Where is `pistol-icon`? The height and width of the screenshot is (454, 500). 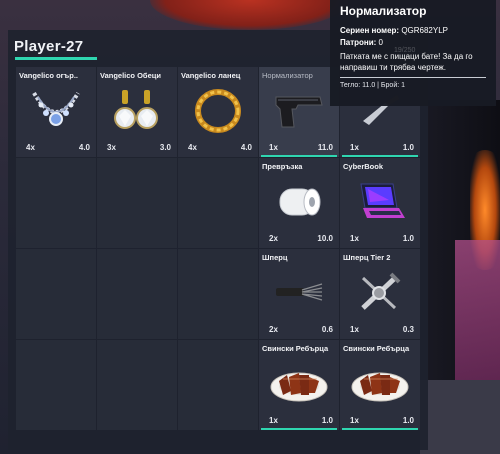
pistol-icon is located at coordinates (299, 111).